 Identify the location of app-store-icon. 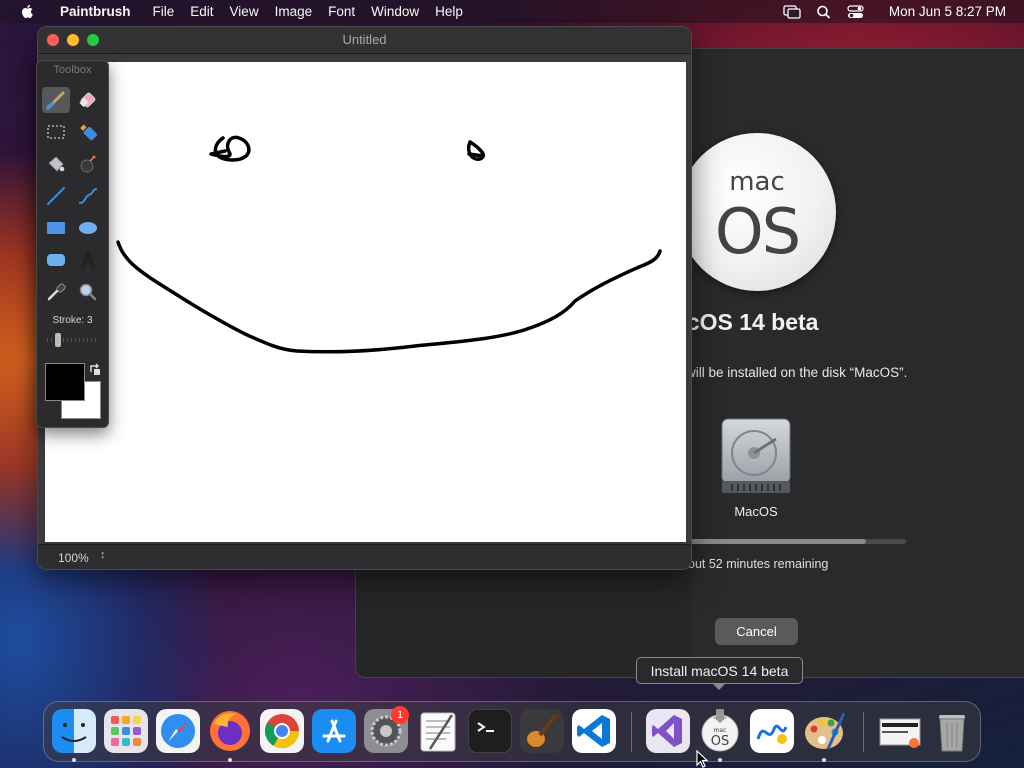
(334, 731).